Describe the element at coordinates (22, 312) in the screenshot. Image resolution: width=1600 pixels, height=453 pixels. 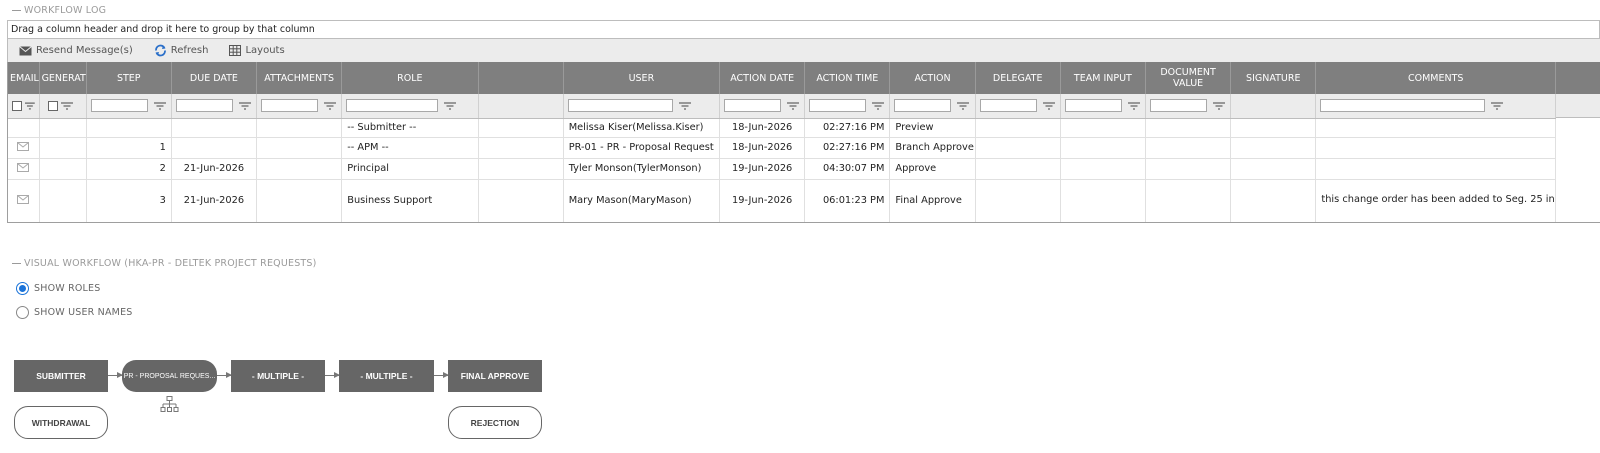
I see `show-user-names-radio` at that location.